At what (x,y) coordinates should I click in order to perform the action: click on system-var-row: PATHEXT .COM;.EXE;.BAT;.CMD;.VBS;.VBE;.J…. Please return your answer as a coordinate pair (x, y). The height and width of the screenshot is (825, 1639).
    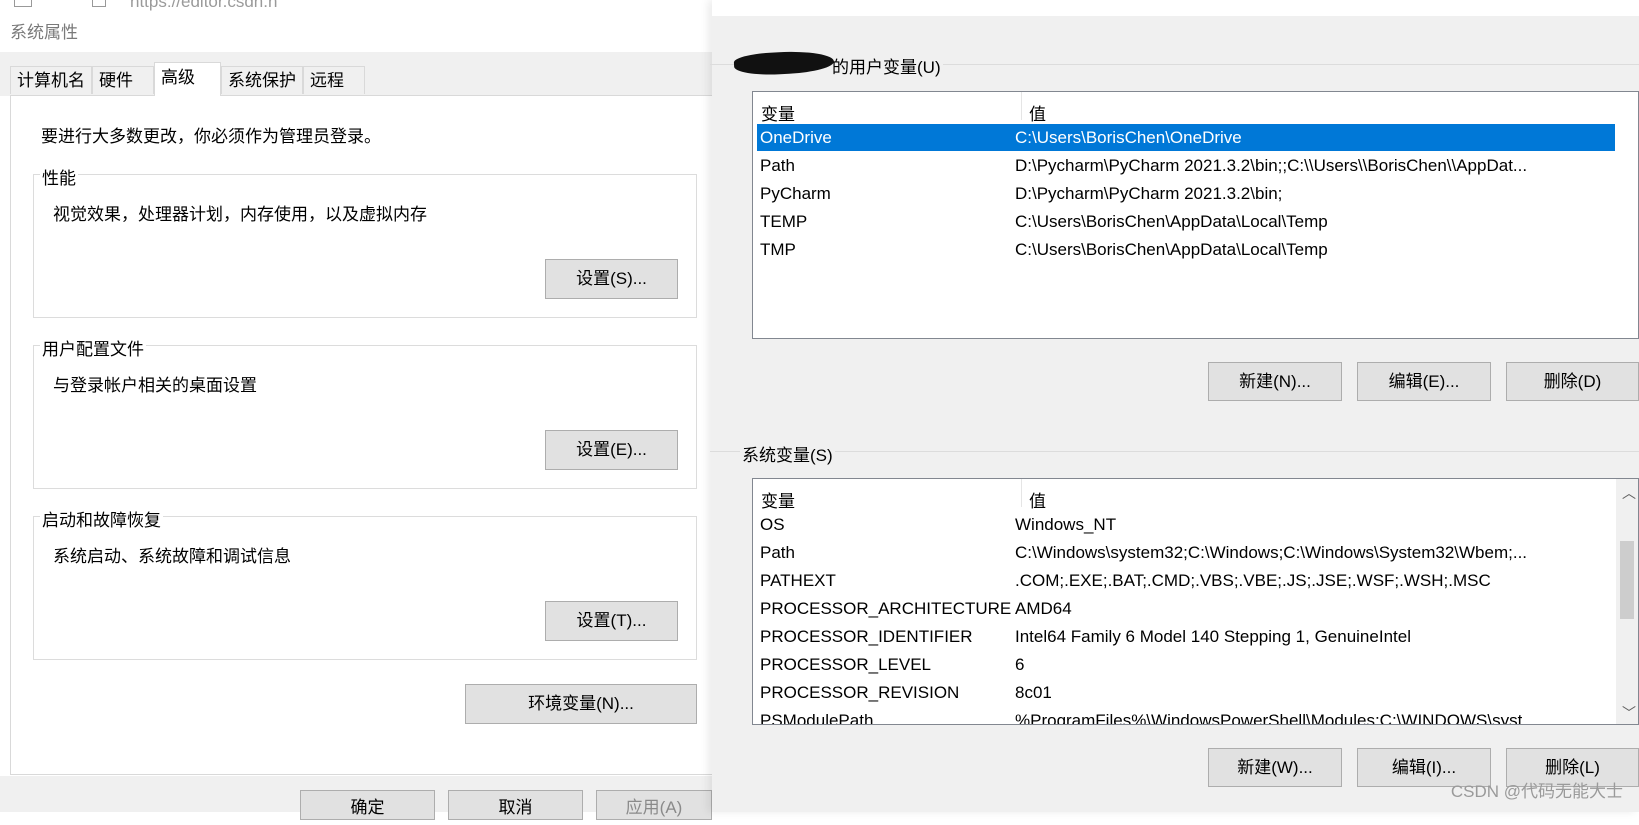
    Looking at the image, I should click on (1183, 580).